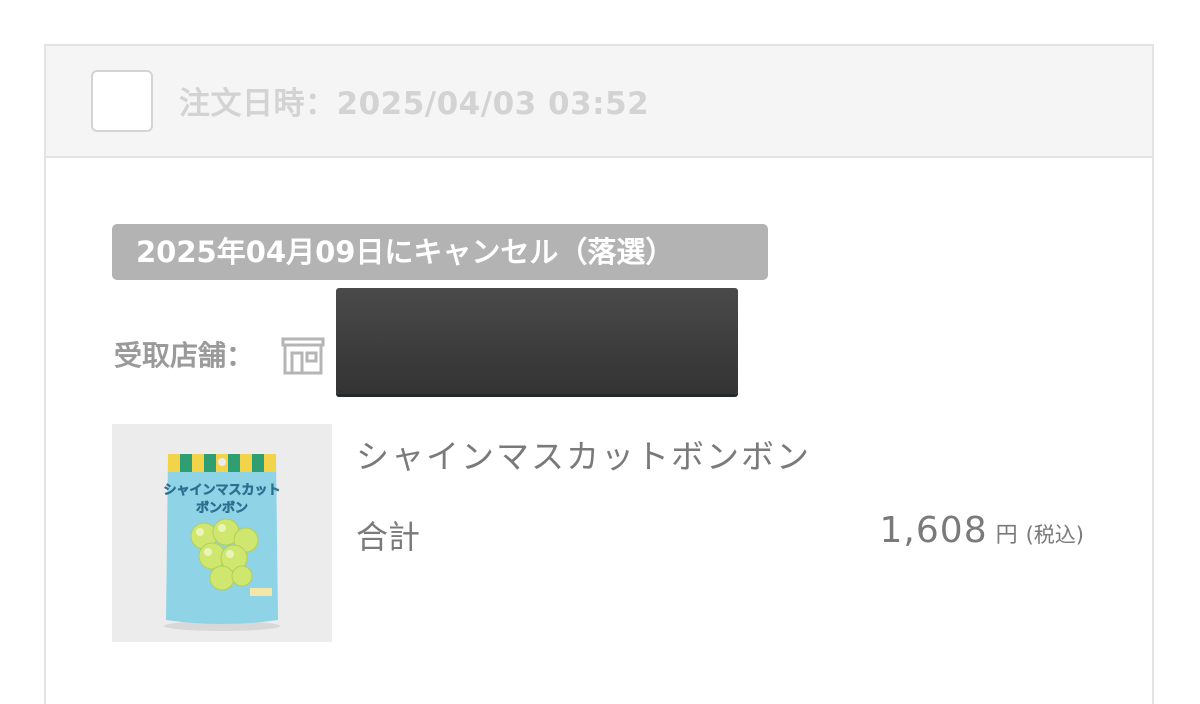 The image size is (1200, 704). What do you see at coordinates (184, 355) in the screenshot?
I see `store-label: 受取店舗：` at bounding box center [184, 355].